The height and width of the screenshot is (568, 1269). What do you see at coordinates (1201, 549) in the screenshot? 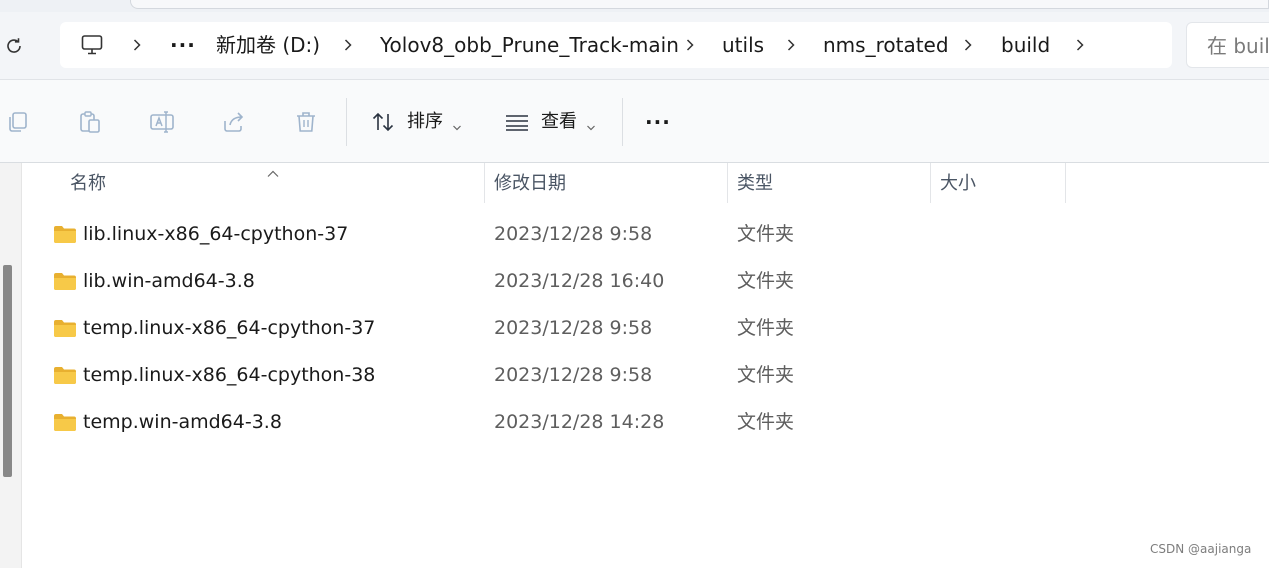
I see `watermark: CSDN @aajianga` at bounding box center [1201, 549].